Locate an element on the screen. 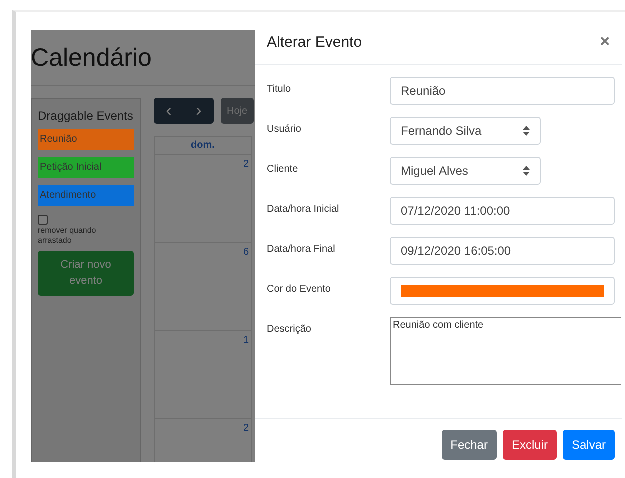 The height and width of the screenshot is (478, 625). create-event-button: Criar novo evento is located at coordinates (86, 273).